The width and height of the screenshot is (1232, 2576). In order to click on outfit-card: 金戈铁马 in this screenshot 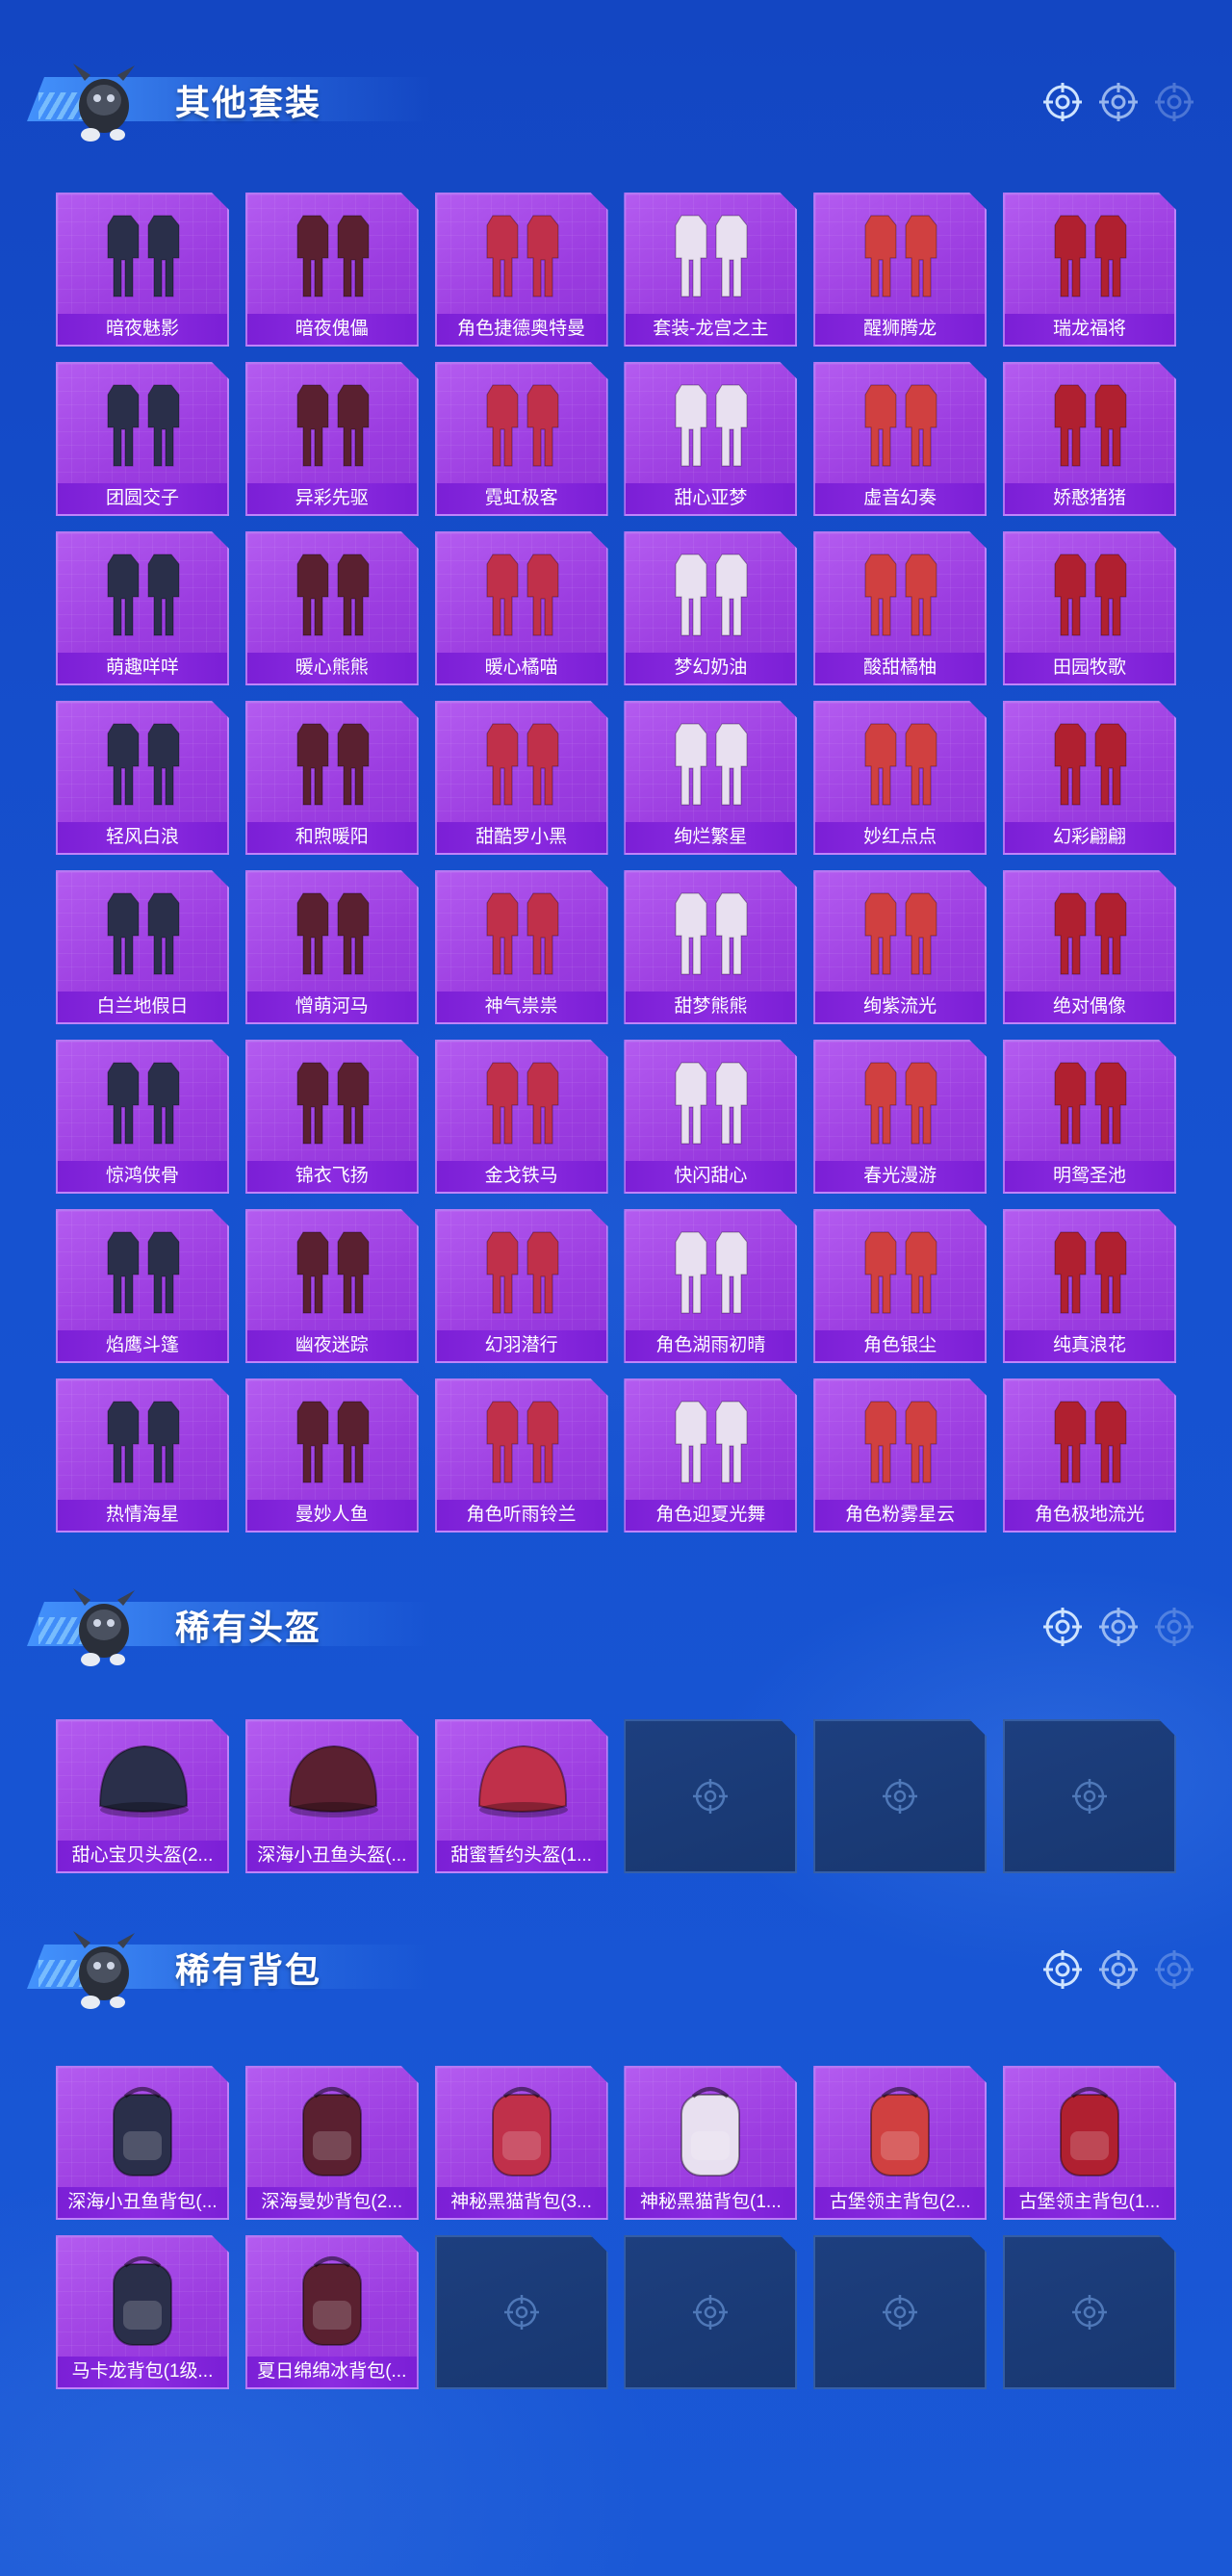, I will do `click(521, 1117)`.